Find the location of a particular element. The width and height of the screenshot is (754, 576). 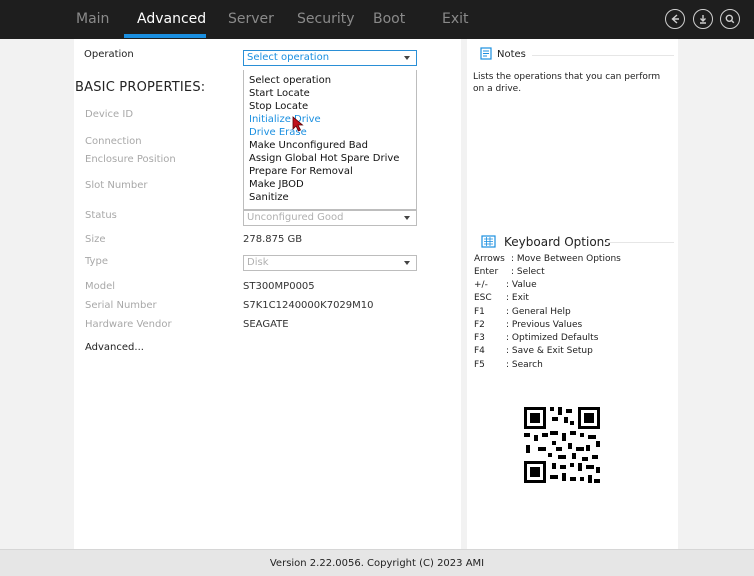

tab-advanced: Advanced is located at coordinates (171, 19).